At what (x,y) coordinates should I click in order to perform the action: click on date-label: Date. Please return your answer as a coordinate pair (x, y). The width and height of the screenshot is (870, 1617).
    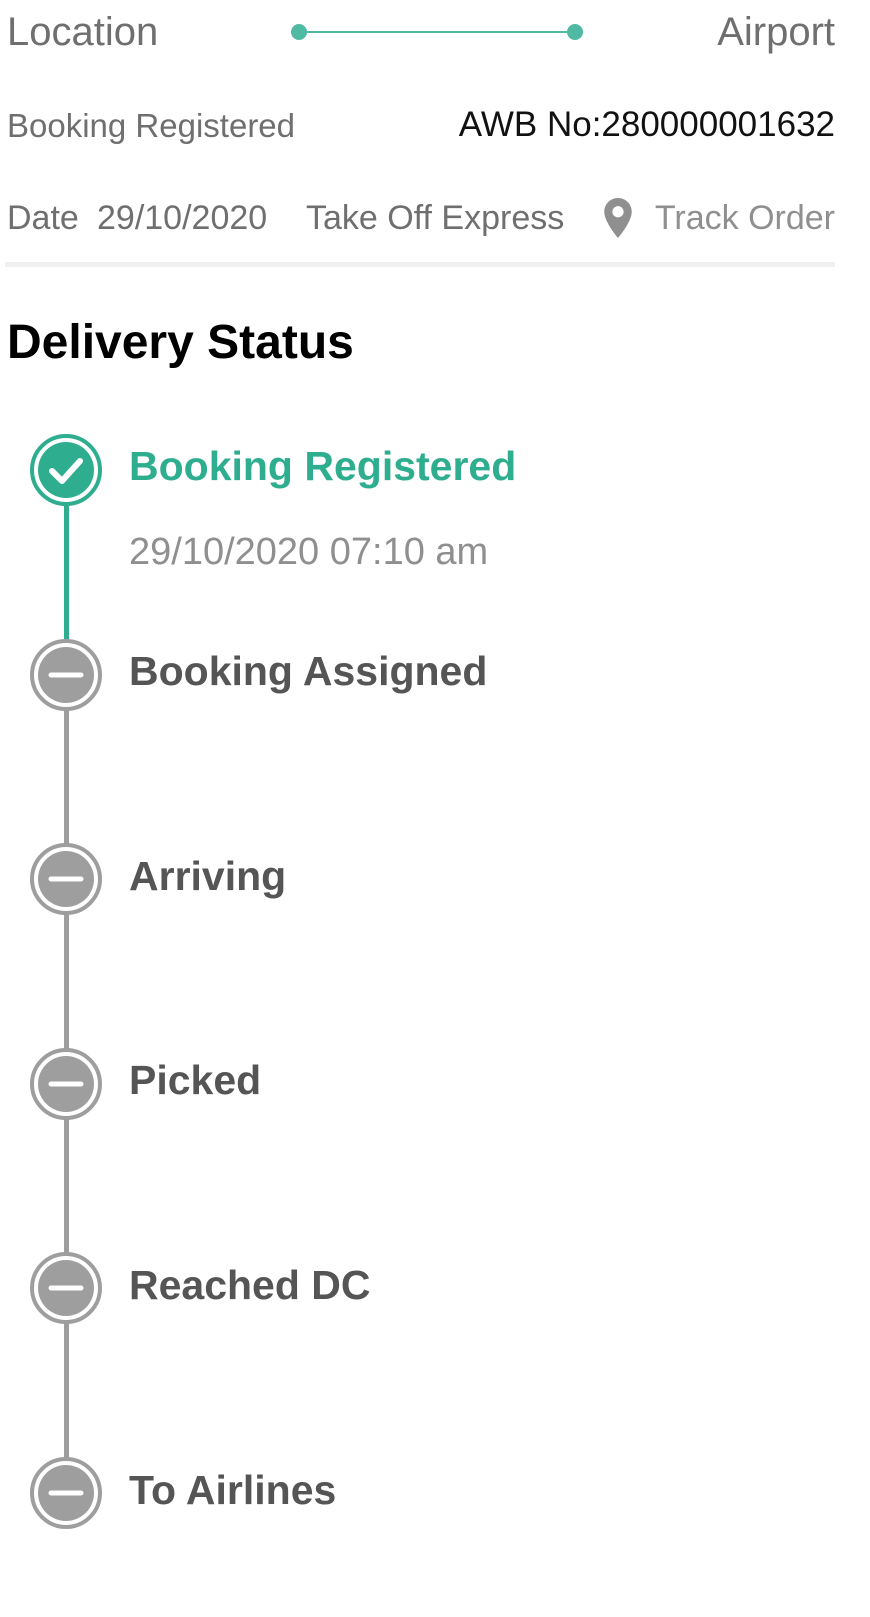
    Looking at the image, I should click on (43, 218).